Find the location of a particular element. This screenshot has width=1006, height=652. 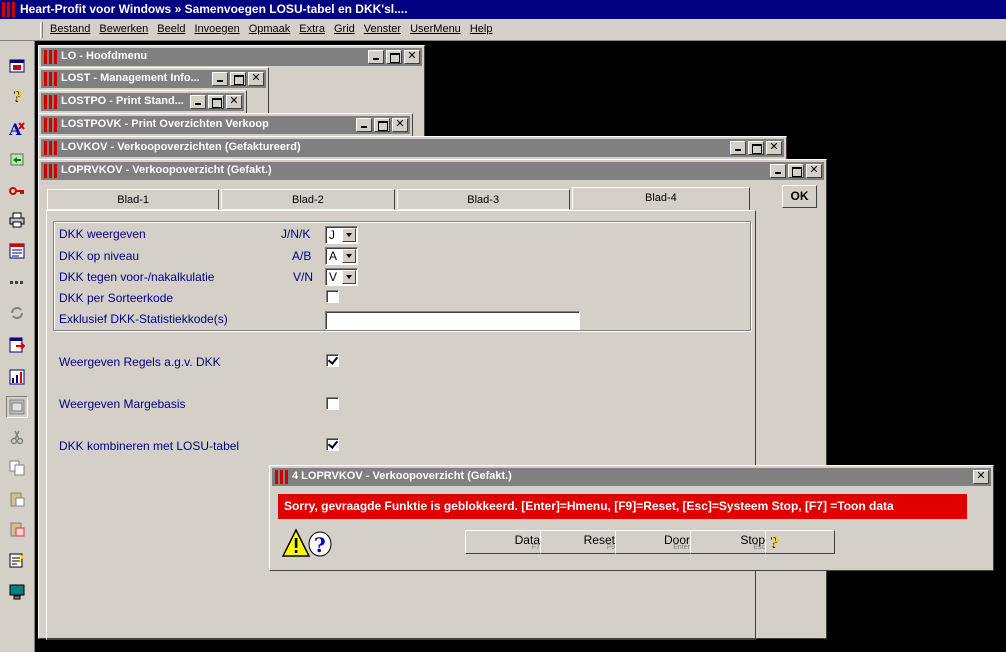

weergeven-margebasis-checkbox is located at coordinates (332, 403).